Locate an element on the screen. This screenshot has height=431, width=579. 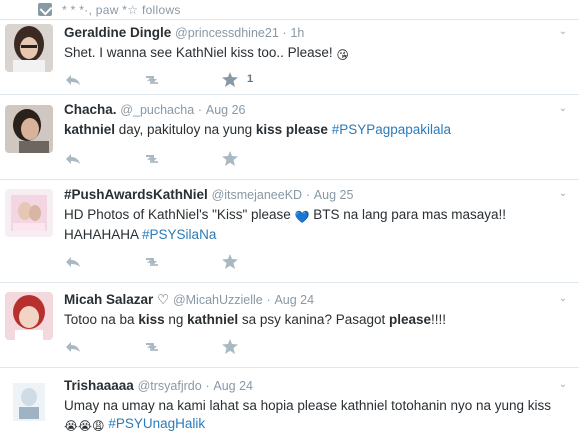
tweet-header: Chacha. @_puchacha · Aug 26 is located at coordinates (309, 110).